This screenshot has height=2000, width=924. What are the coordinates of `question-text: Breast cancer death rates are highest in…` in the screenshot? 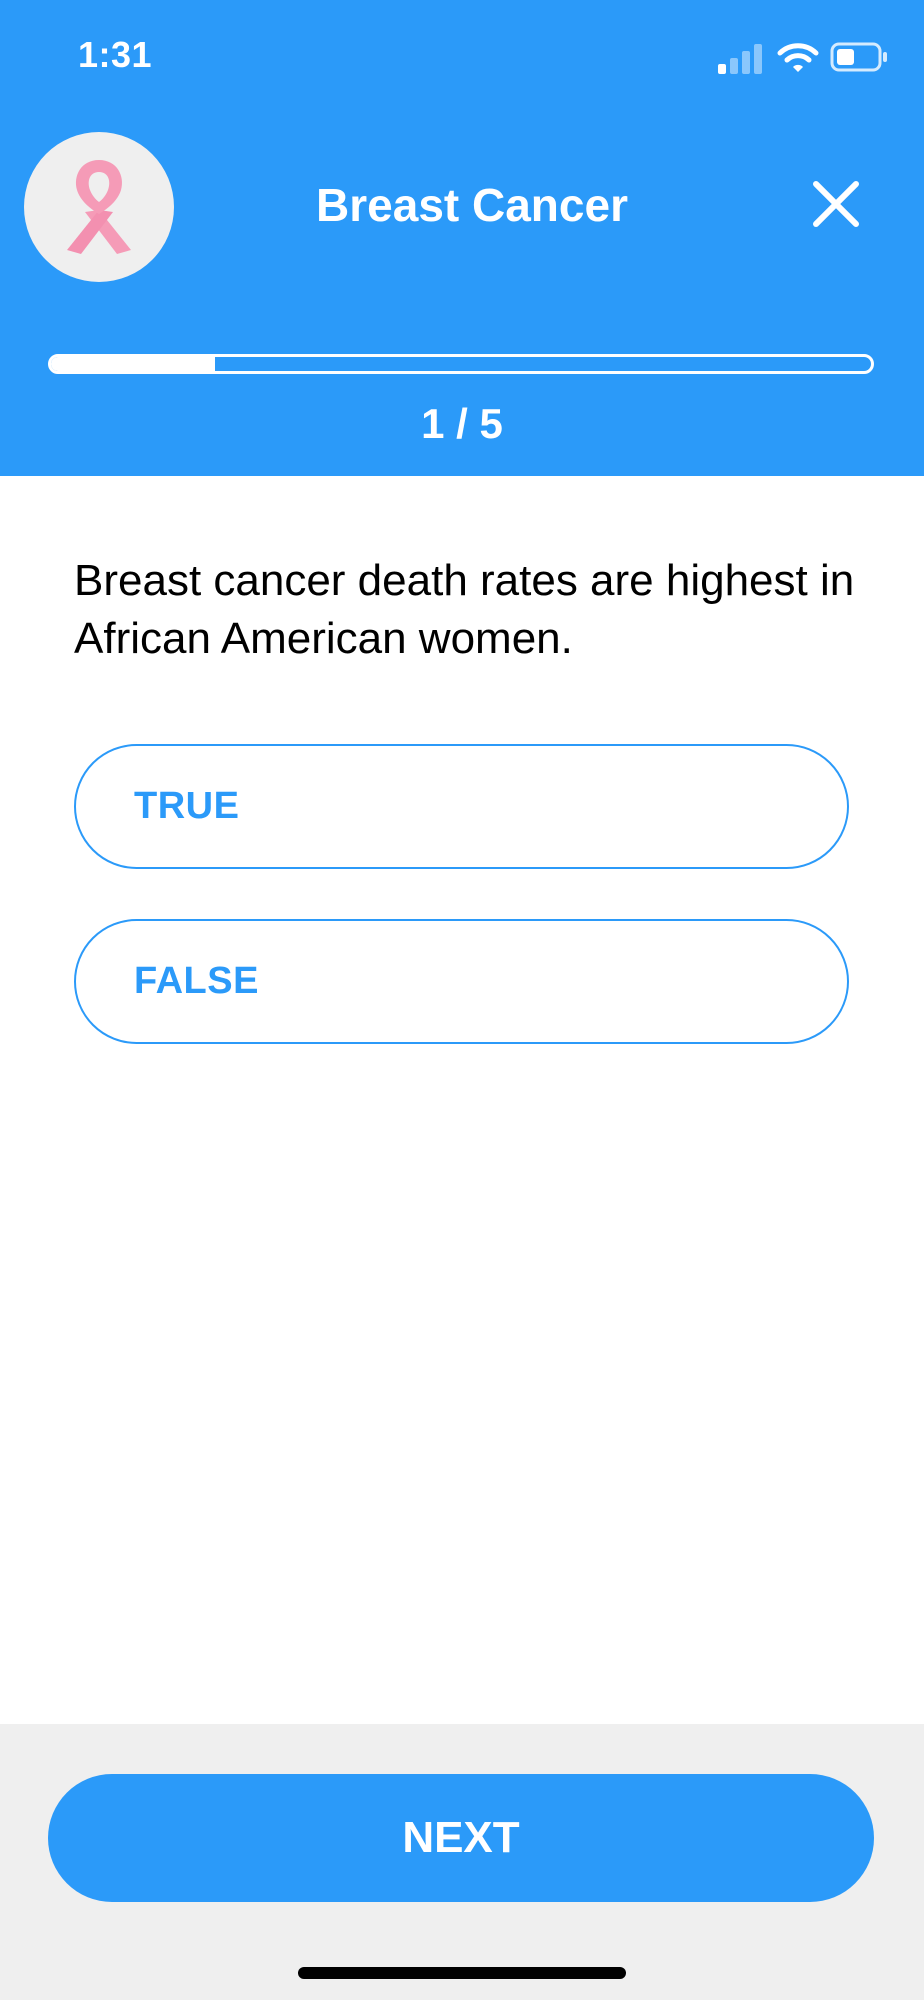 It's located at (464, 609).